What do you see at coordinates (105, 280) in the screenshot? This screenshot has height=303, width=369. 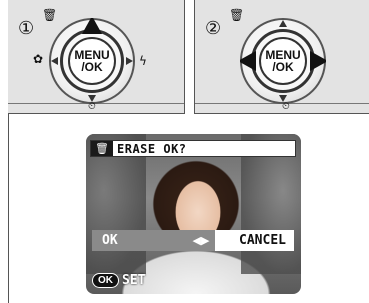 I see `ok-button-icon: OK` at bounding box center [105, 280].